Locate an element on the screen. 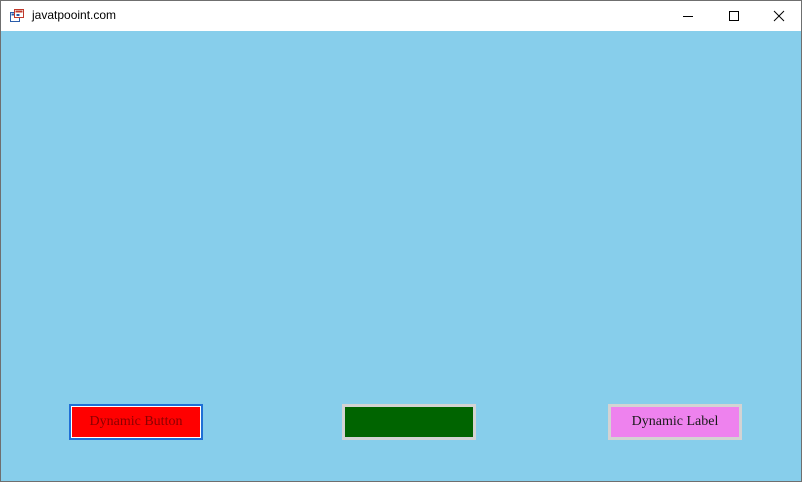 The image size is (802, 482). app-icon is located at coordinates (17, 16).